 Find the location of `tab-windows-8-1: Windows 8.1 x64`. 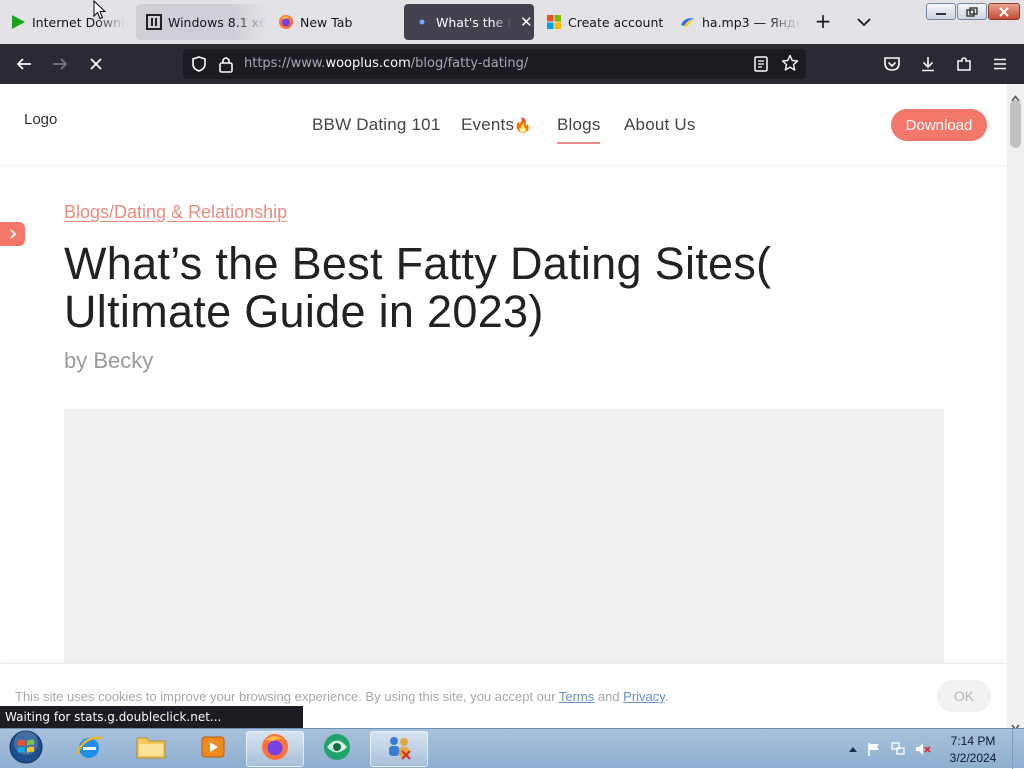

tab-windows-8-1: Windows 8.1 x64 is located at coordinates (201, 22).